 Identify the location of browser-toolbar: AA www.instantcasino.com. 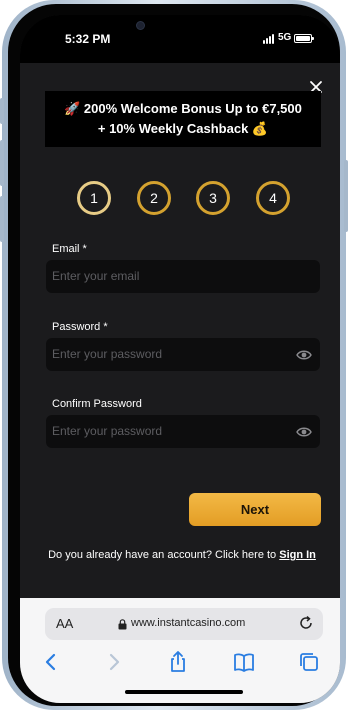
(180, 650).